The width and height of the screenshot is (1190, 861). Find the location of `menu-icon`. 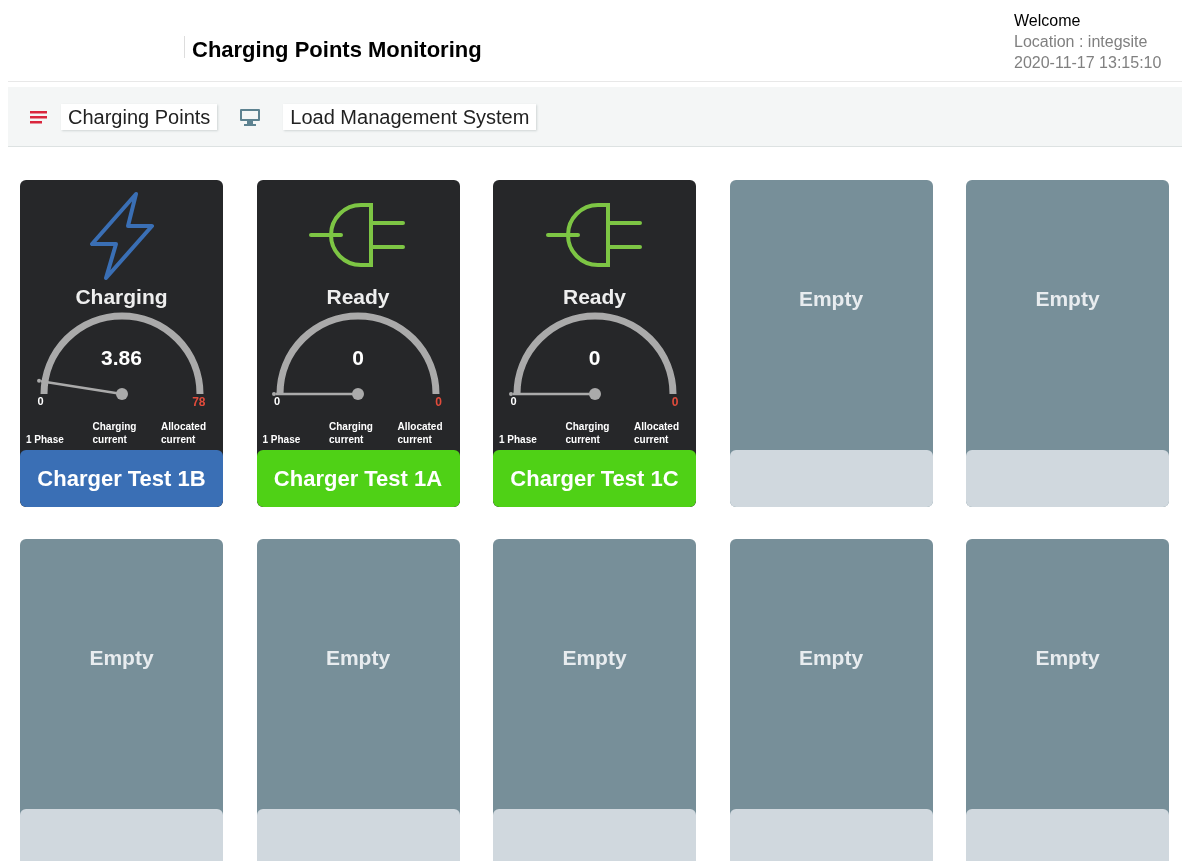

menu-icon is located at coordinates (38, 116).